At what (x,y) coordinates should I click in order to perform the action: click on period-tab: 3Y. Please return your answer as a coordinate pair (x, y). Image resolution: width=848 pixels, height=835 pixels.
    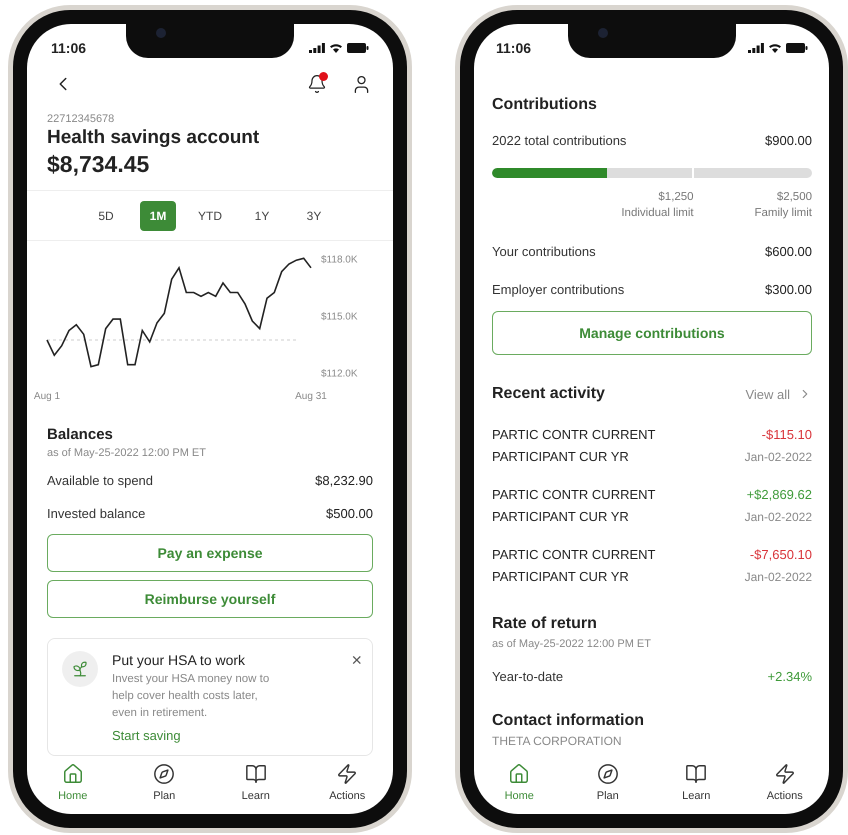
    Looking at the image, I should click on (314, 216).